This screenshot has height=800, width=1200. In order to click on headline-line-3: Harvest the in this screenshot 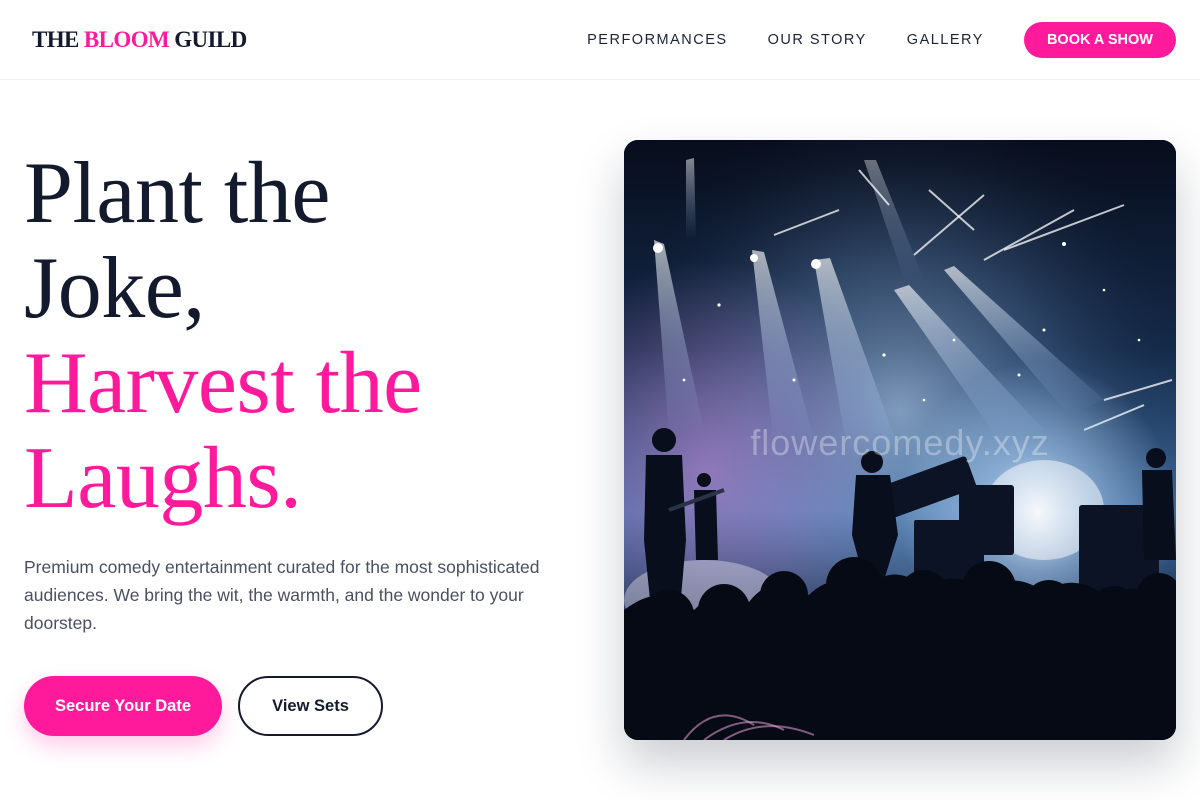, I will do `click(223, 383)`.